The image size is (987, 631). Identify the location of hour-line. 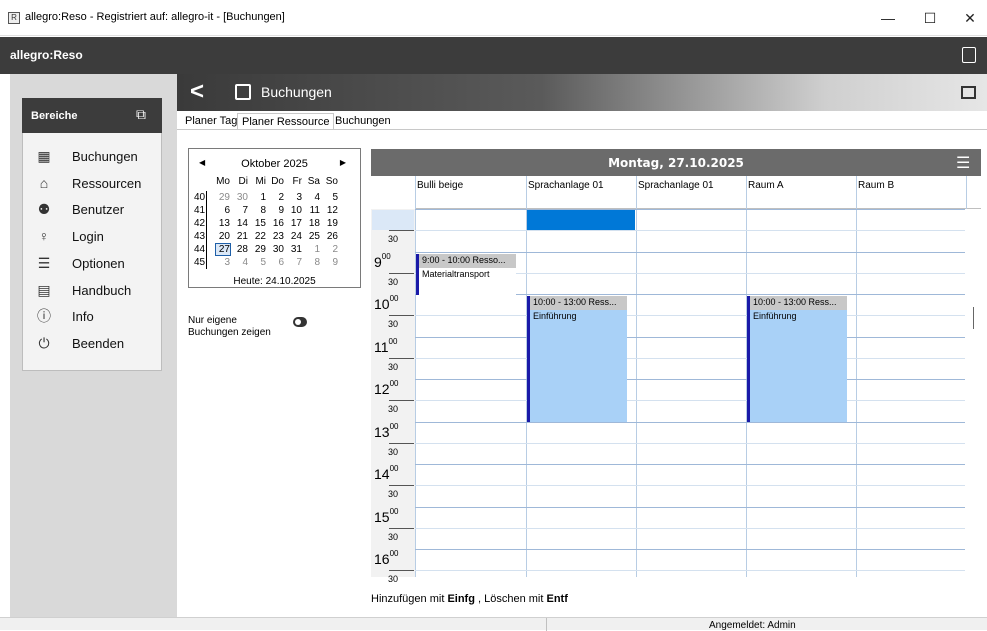
(690, 337).